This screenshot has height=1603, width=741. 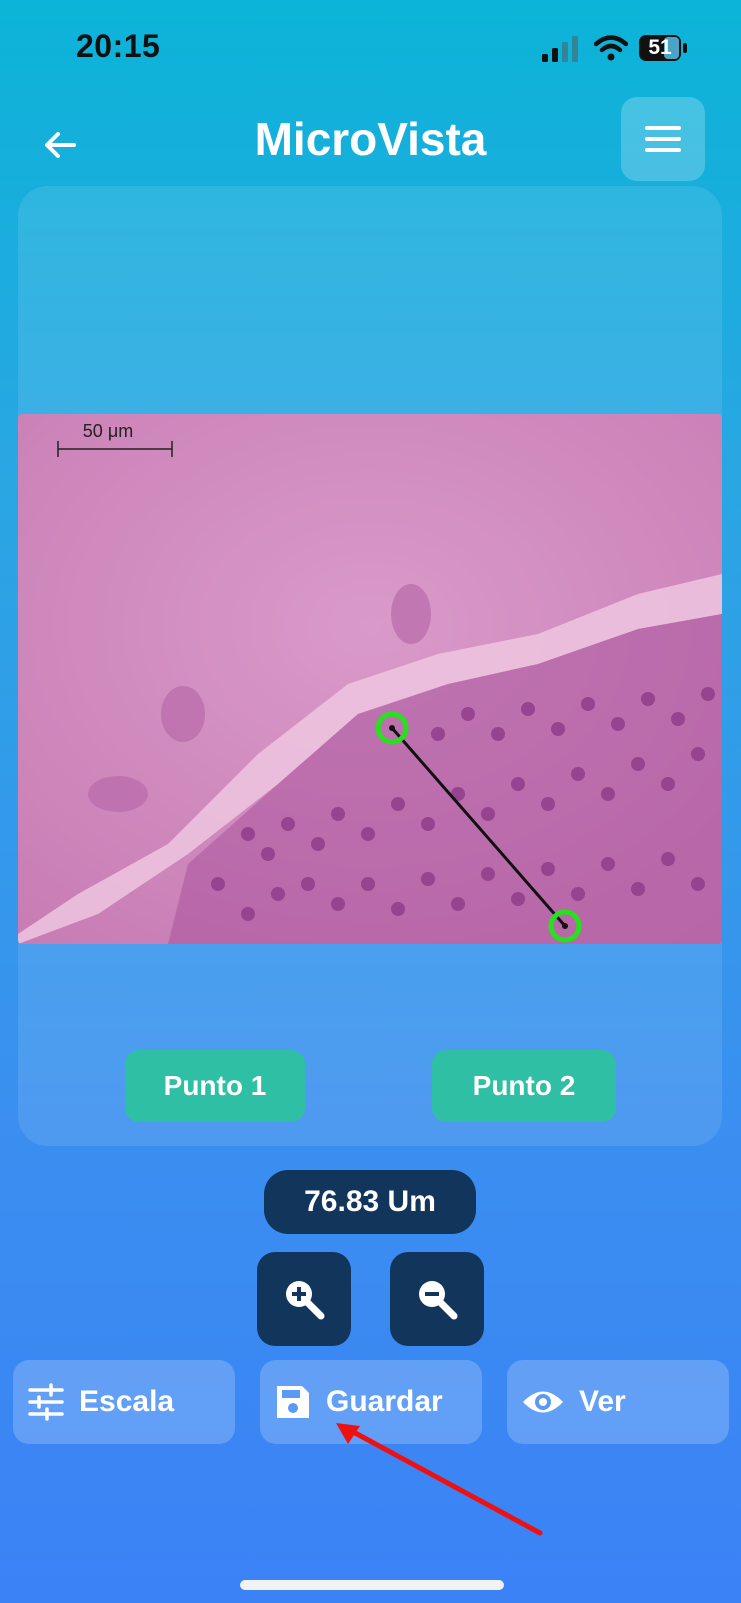 I want to click on home-indicator, so click(x=372, y=1585).